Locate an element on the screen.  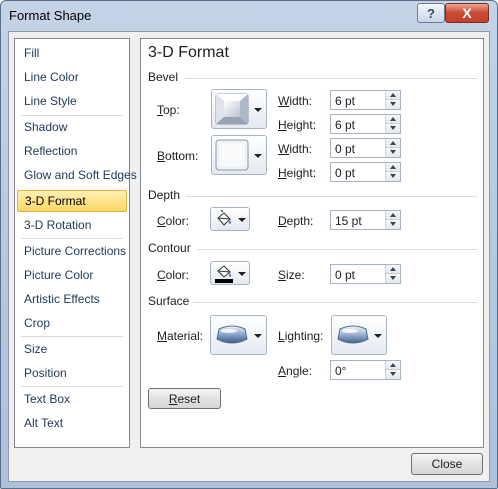
sidebar-item-reflection: Reflection is located at coordinates (72, 151).